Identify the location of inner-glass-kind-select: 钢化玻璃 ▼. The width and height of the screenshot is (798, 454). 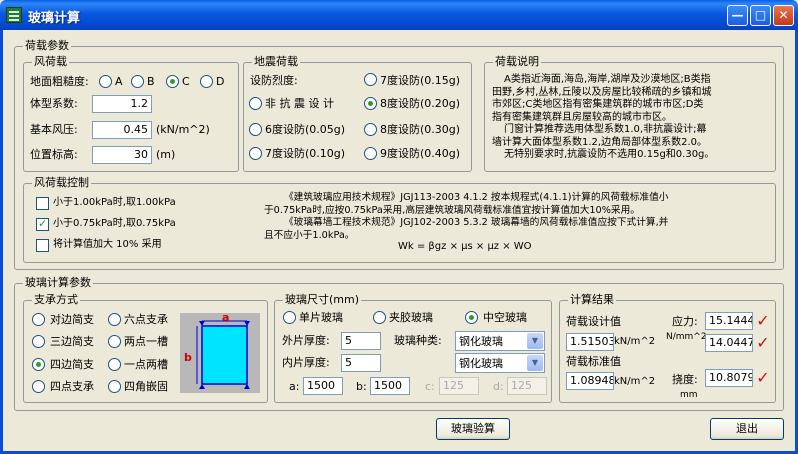
(500, 363).